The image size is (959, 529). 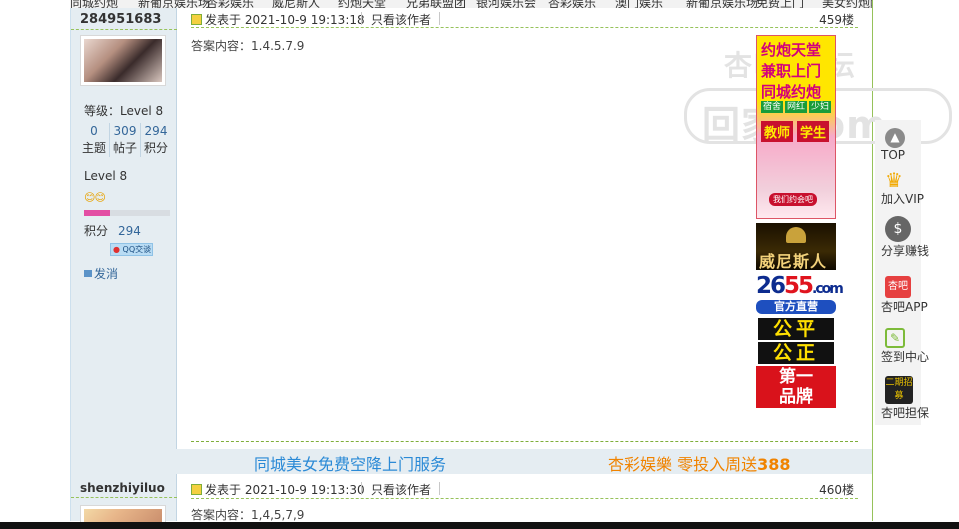 What do you see at coordinates (120, 19) in the screenshot?
I see `username: 284951683` at bounding box center [120, 19].